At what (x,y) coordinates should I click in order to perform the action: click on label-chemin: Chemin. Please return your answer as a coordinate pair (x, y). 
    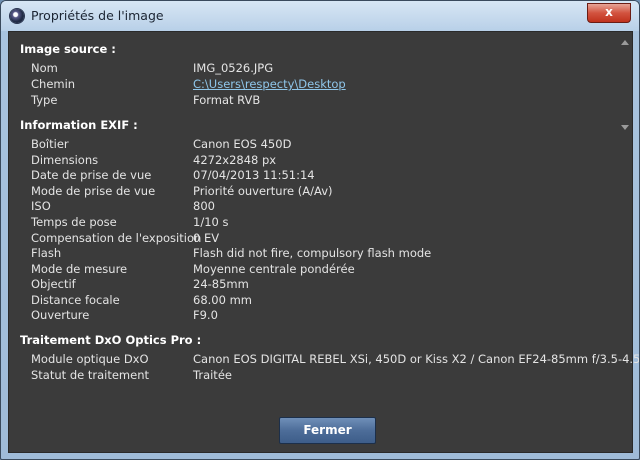
    Looking at the image, I should click on (53, 84).